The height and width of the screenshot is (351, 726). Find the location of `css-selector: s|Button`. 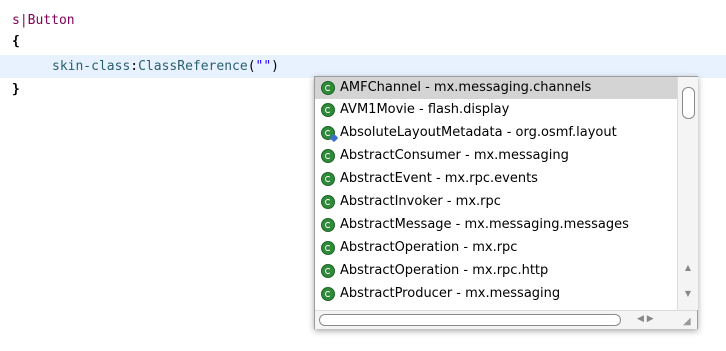

css-selector: s|Button is located at coordinates (43, 20).